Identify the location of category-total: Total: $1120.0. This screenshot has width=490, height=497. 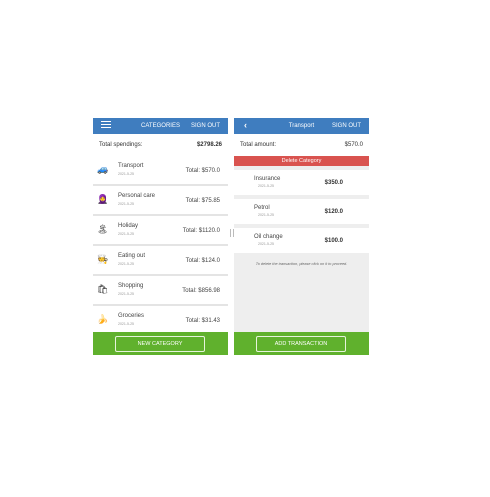
(201, 231).